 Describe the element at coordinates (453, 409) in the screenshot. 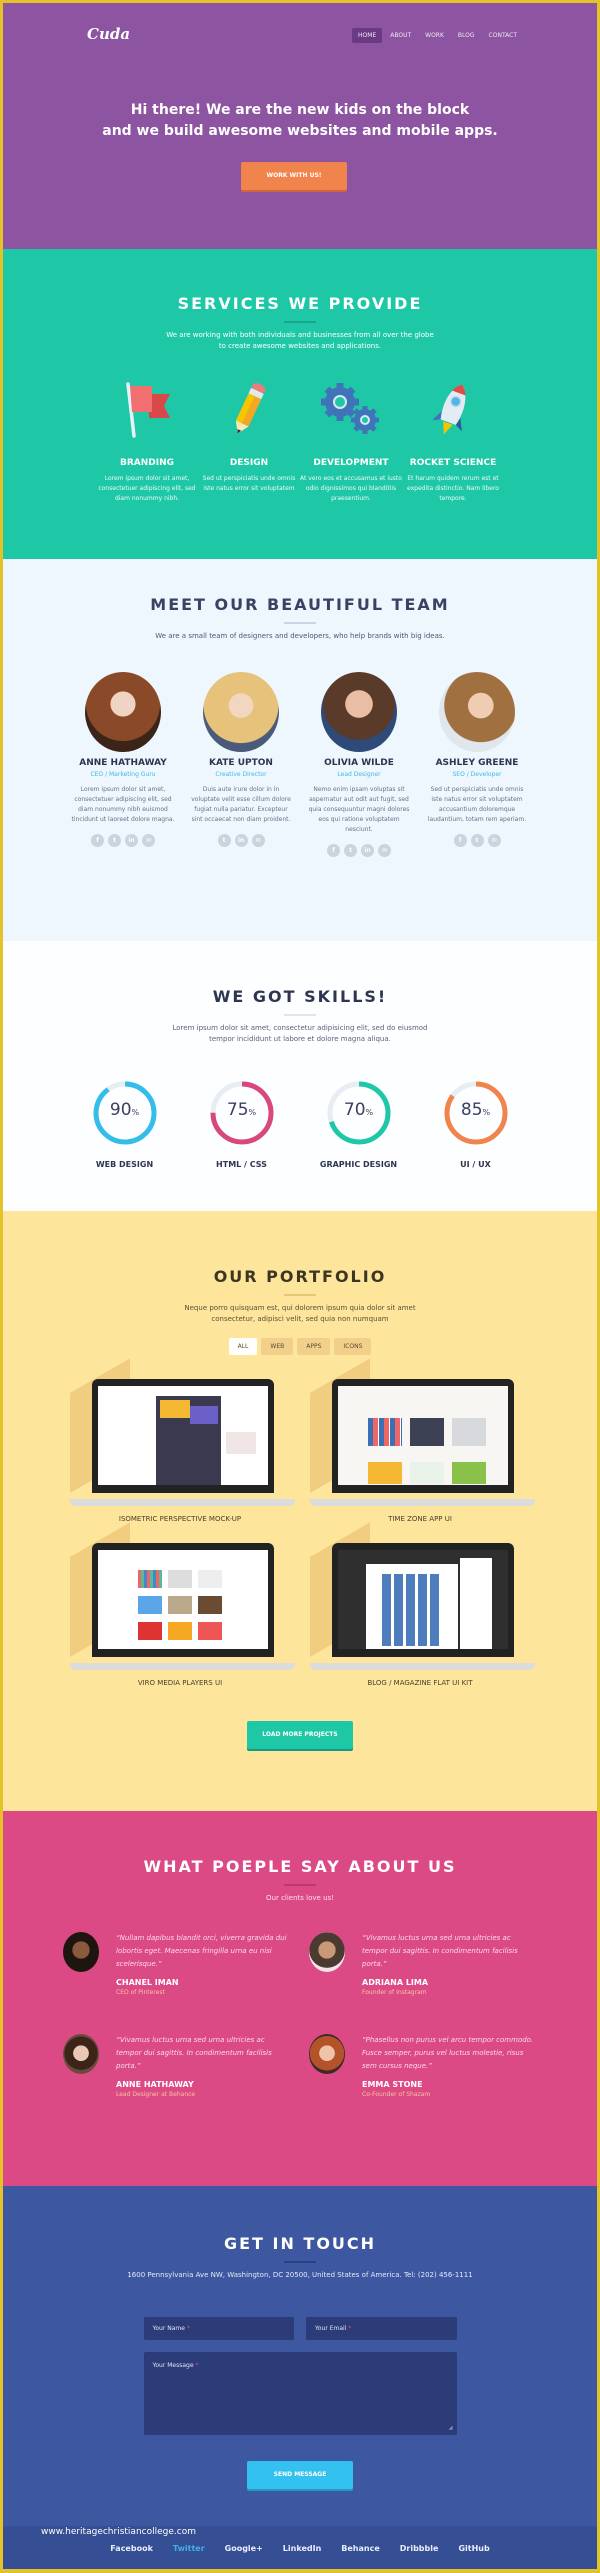

I see `rocket-icon` at that location.